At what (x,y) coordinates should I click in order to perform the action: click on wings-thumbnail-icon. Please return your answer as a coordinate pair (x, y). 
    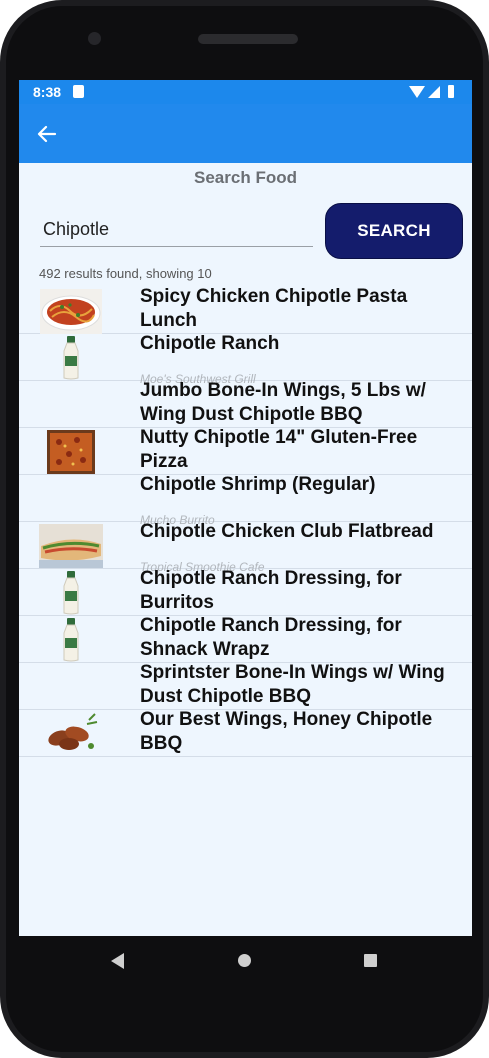
    Looking at the image, I should click on (70, 734).